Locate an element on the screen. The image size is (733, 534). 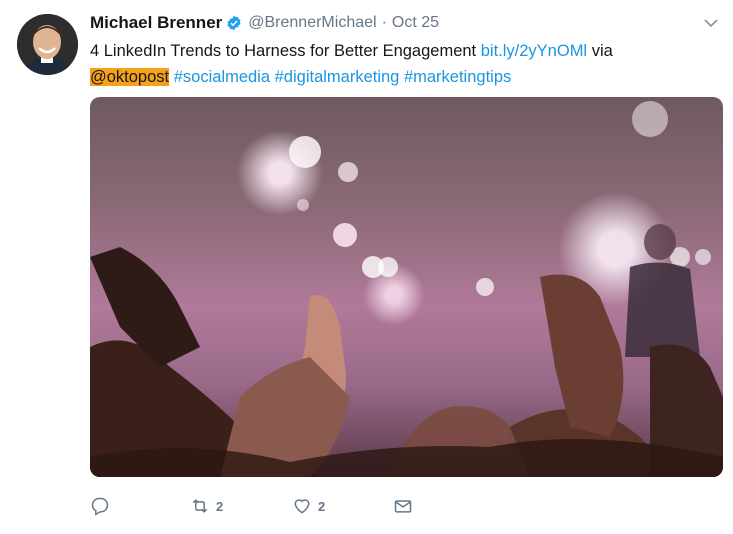
reply-icon is located at coordinates (100, 506).